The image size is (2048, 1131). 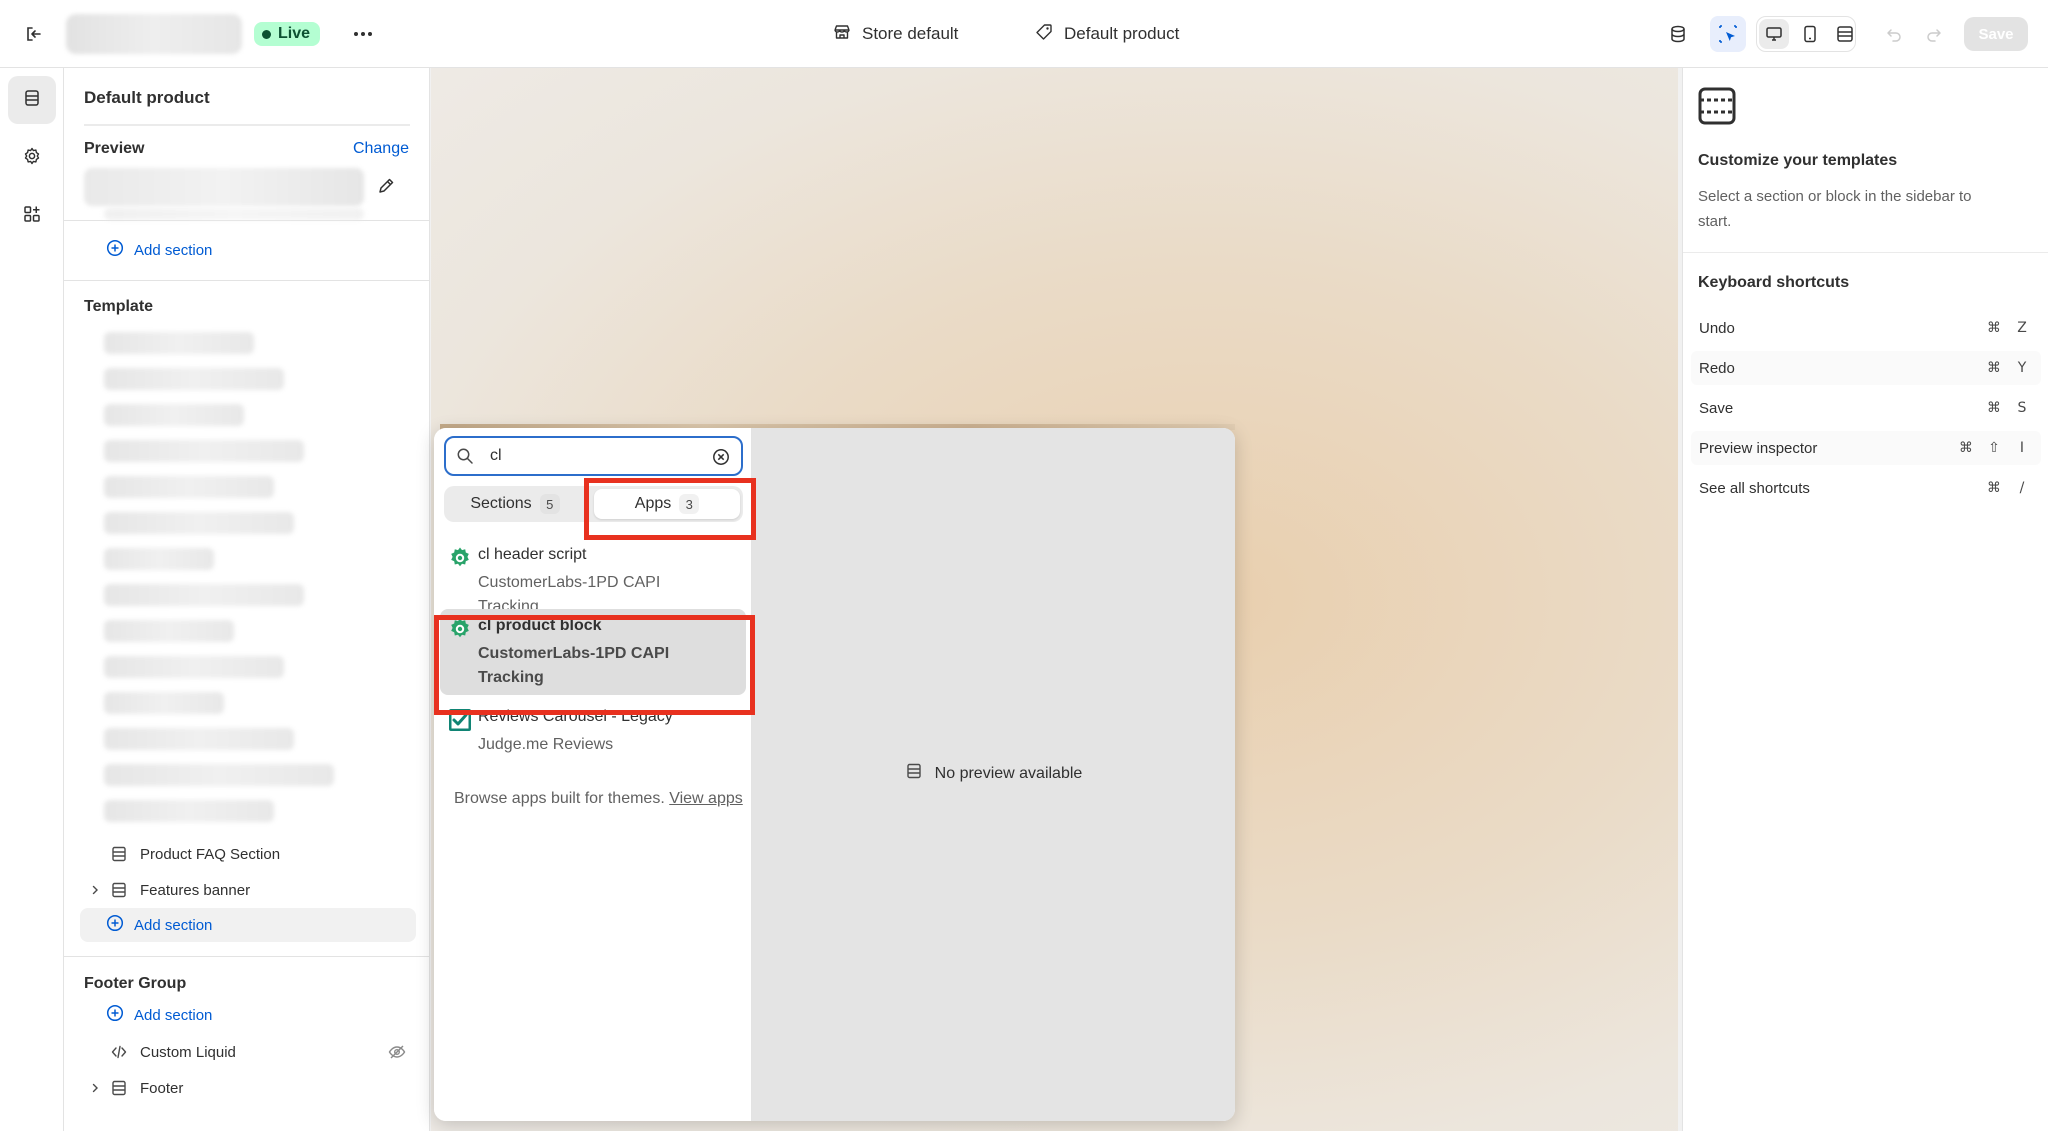 I want to click on shortcut-label: Undo, so click(x=1717, y=328).